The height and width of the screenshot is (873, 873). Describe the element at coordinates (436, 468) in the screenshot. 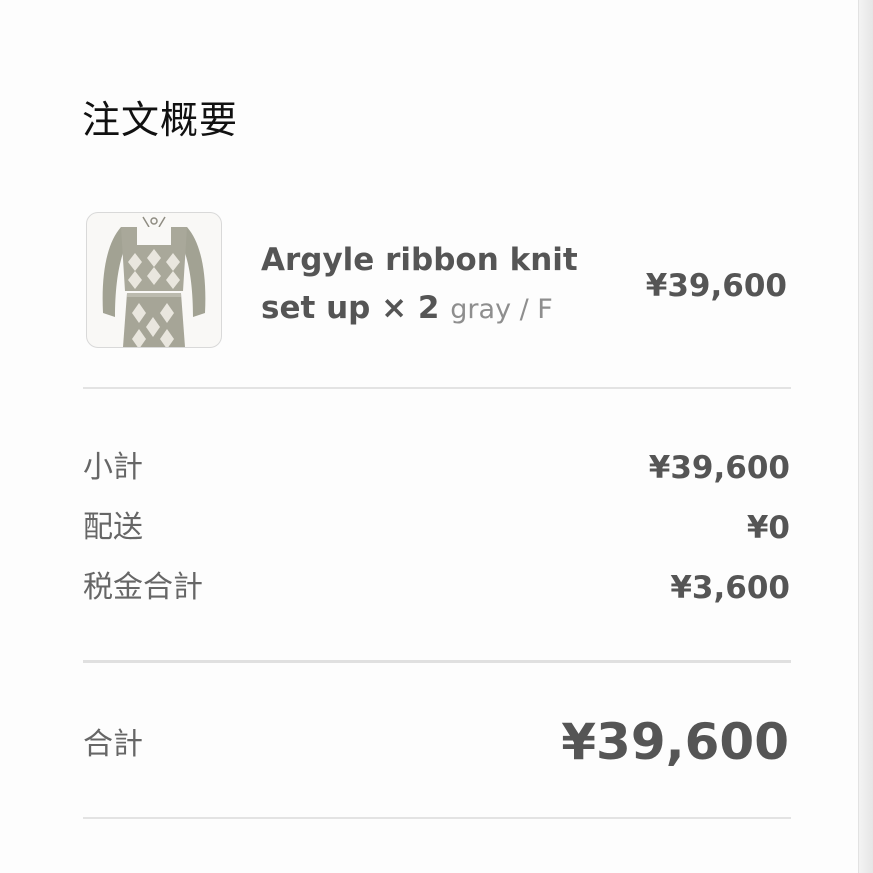

I see `subtotal-row: 小計 ¥39,600` at that location.